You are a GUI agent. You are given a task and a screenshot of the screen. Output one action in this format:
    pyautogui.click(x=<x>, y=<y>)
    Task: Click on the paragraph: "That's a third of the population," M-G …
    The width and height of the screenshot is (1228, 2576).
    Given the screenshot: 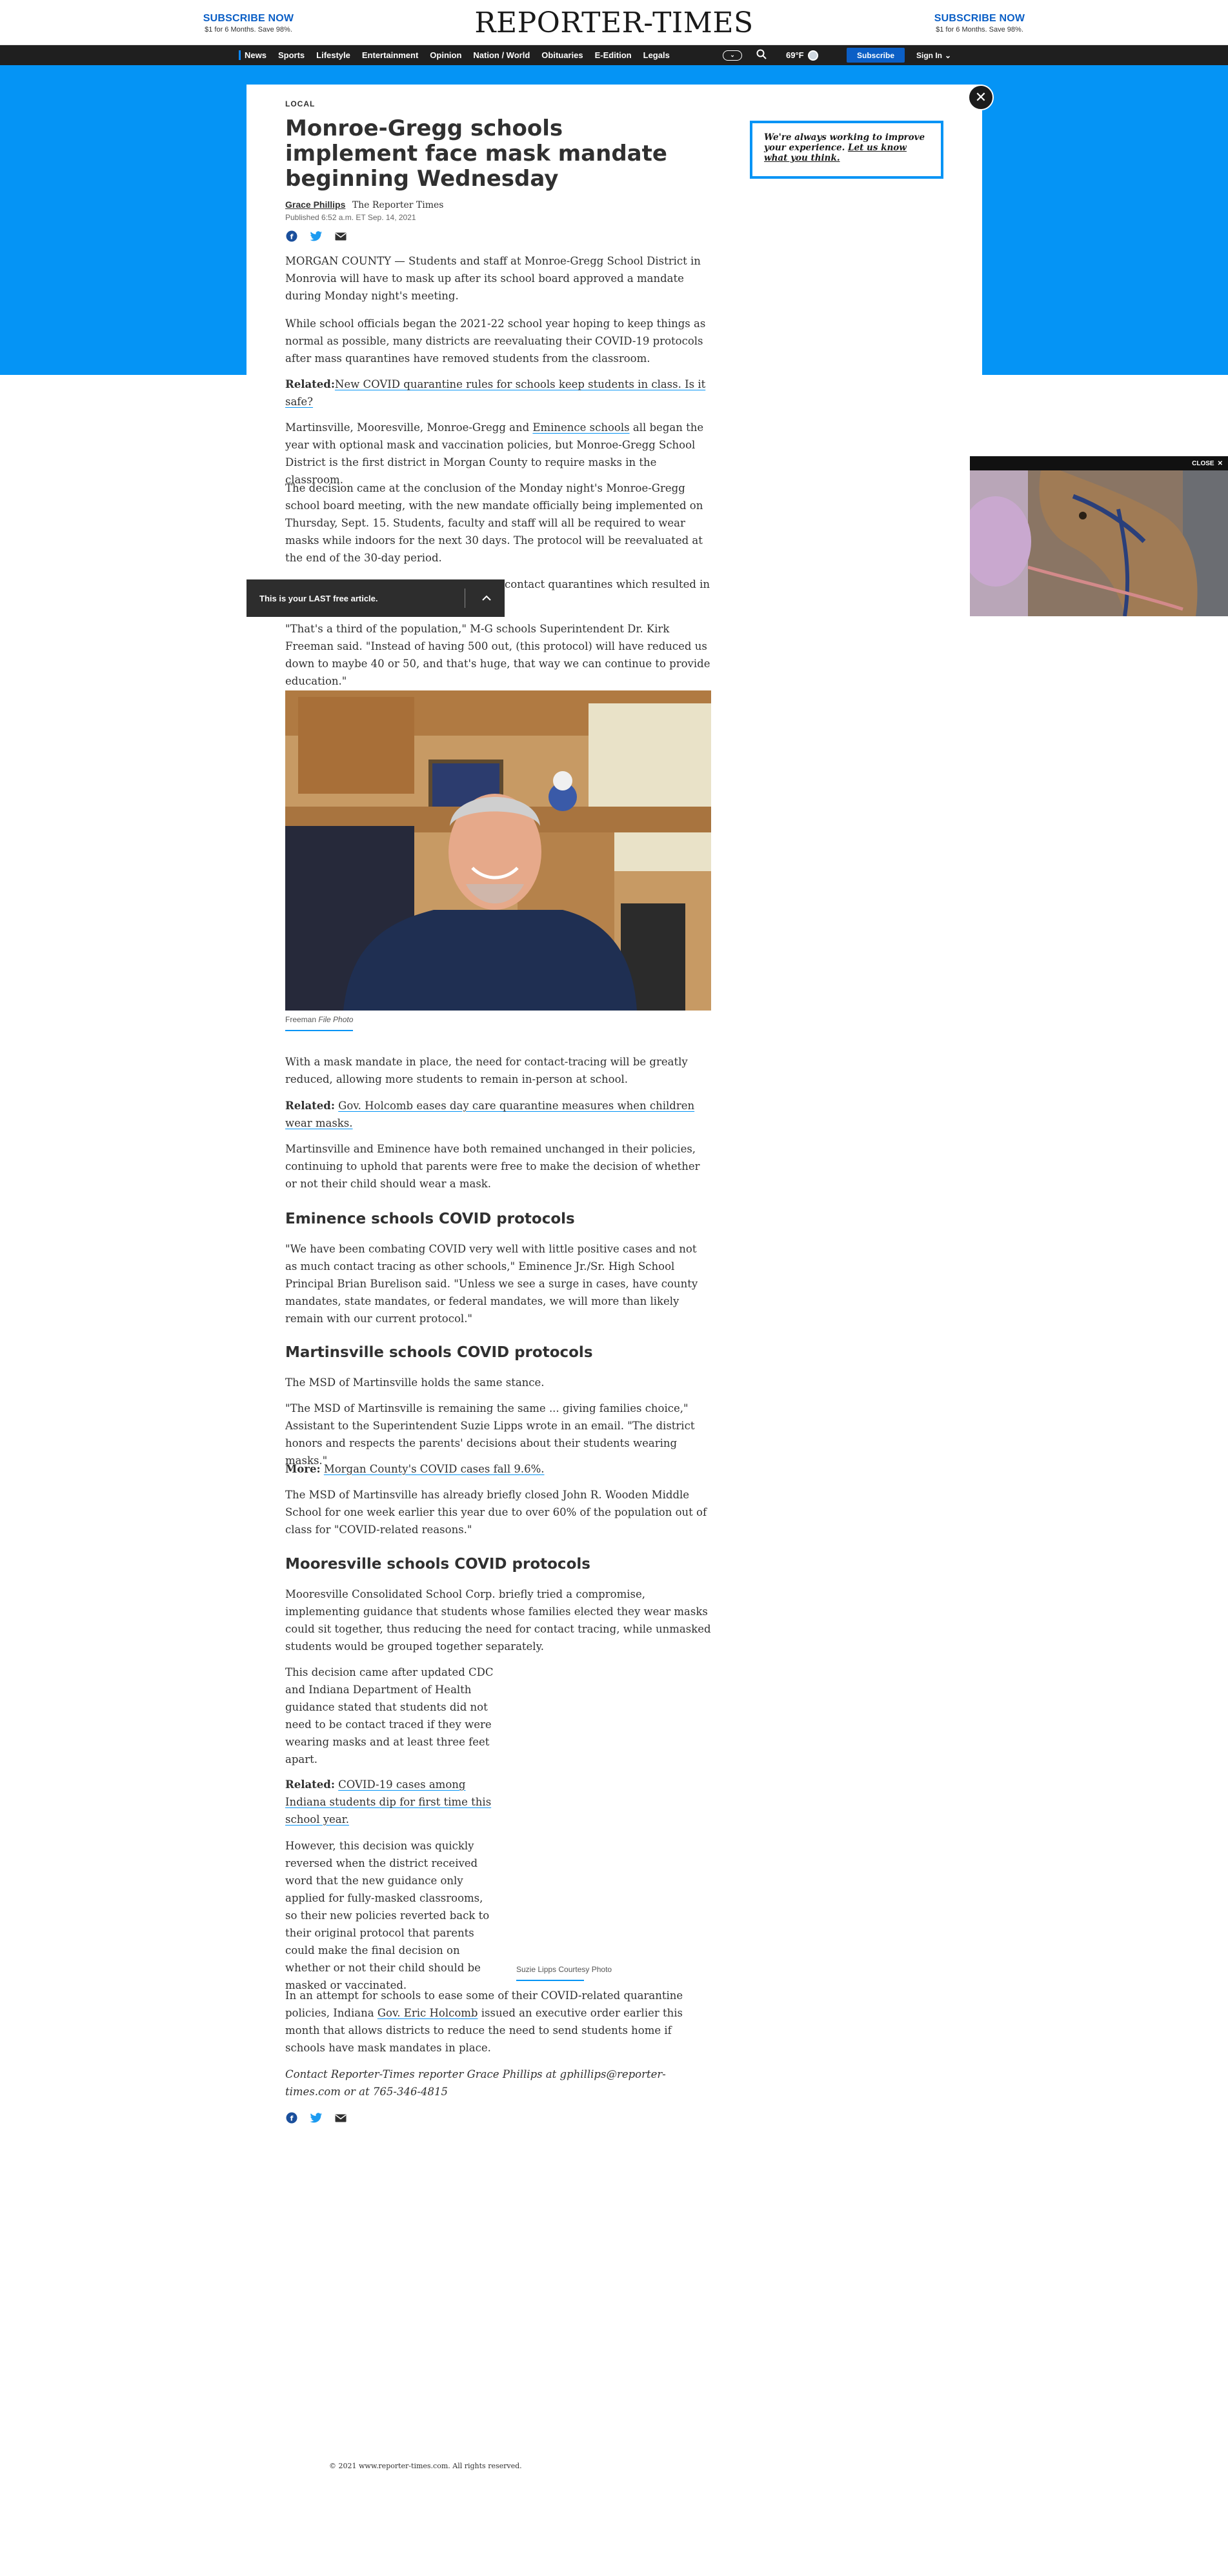 What is the action you would take?
    pyautogui.click(x=497, y=655)
    